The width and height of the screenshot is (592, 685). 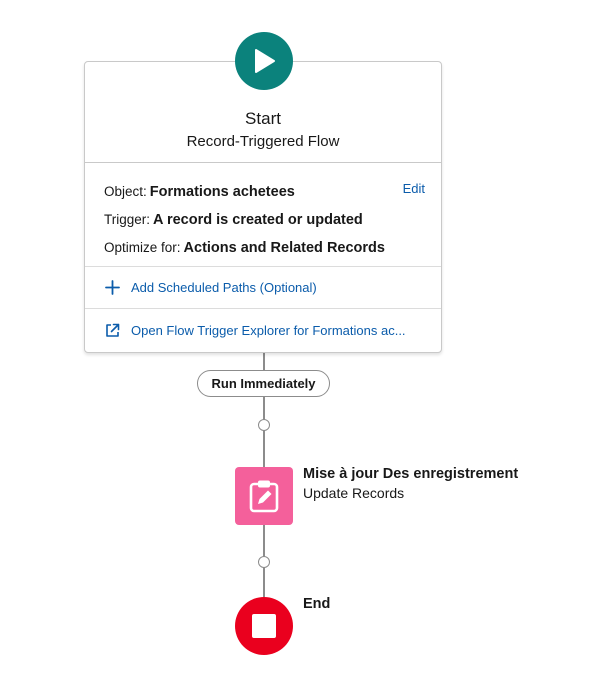 I want to click on trigger-label: Trigger:, so click(x=127, y=219).